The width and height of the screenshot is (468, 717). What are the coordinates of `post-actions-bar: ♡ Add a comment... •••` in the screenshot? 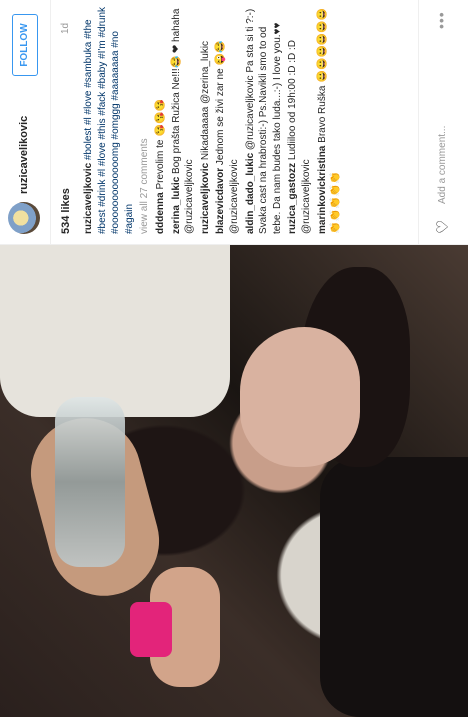 It's located at (443, 122).